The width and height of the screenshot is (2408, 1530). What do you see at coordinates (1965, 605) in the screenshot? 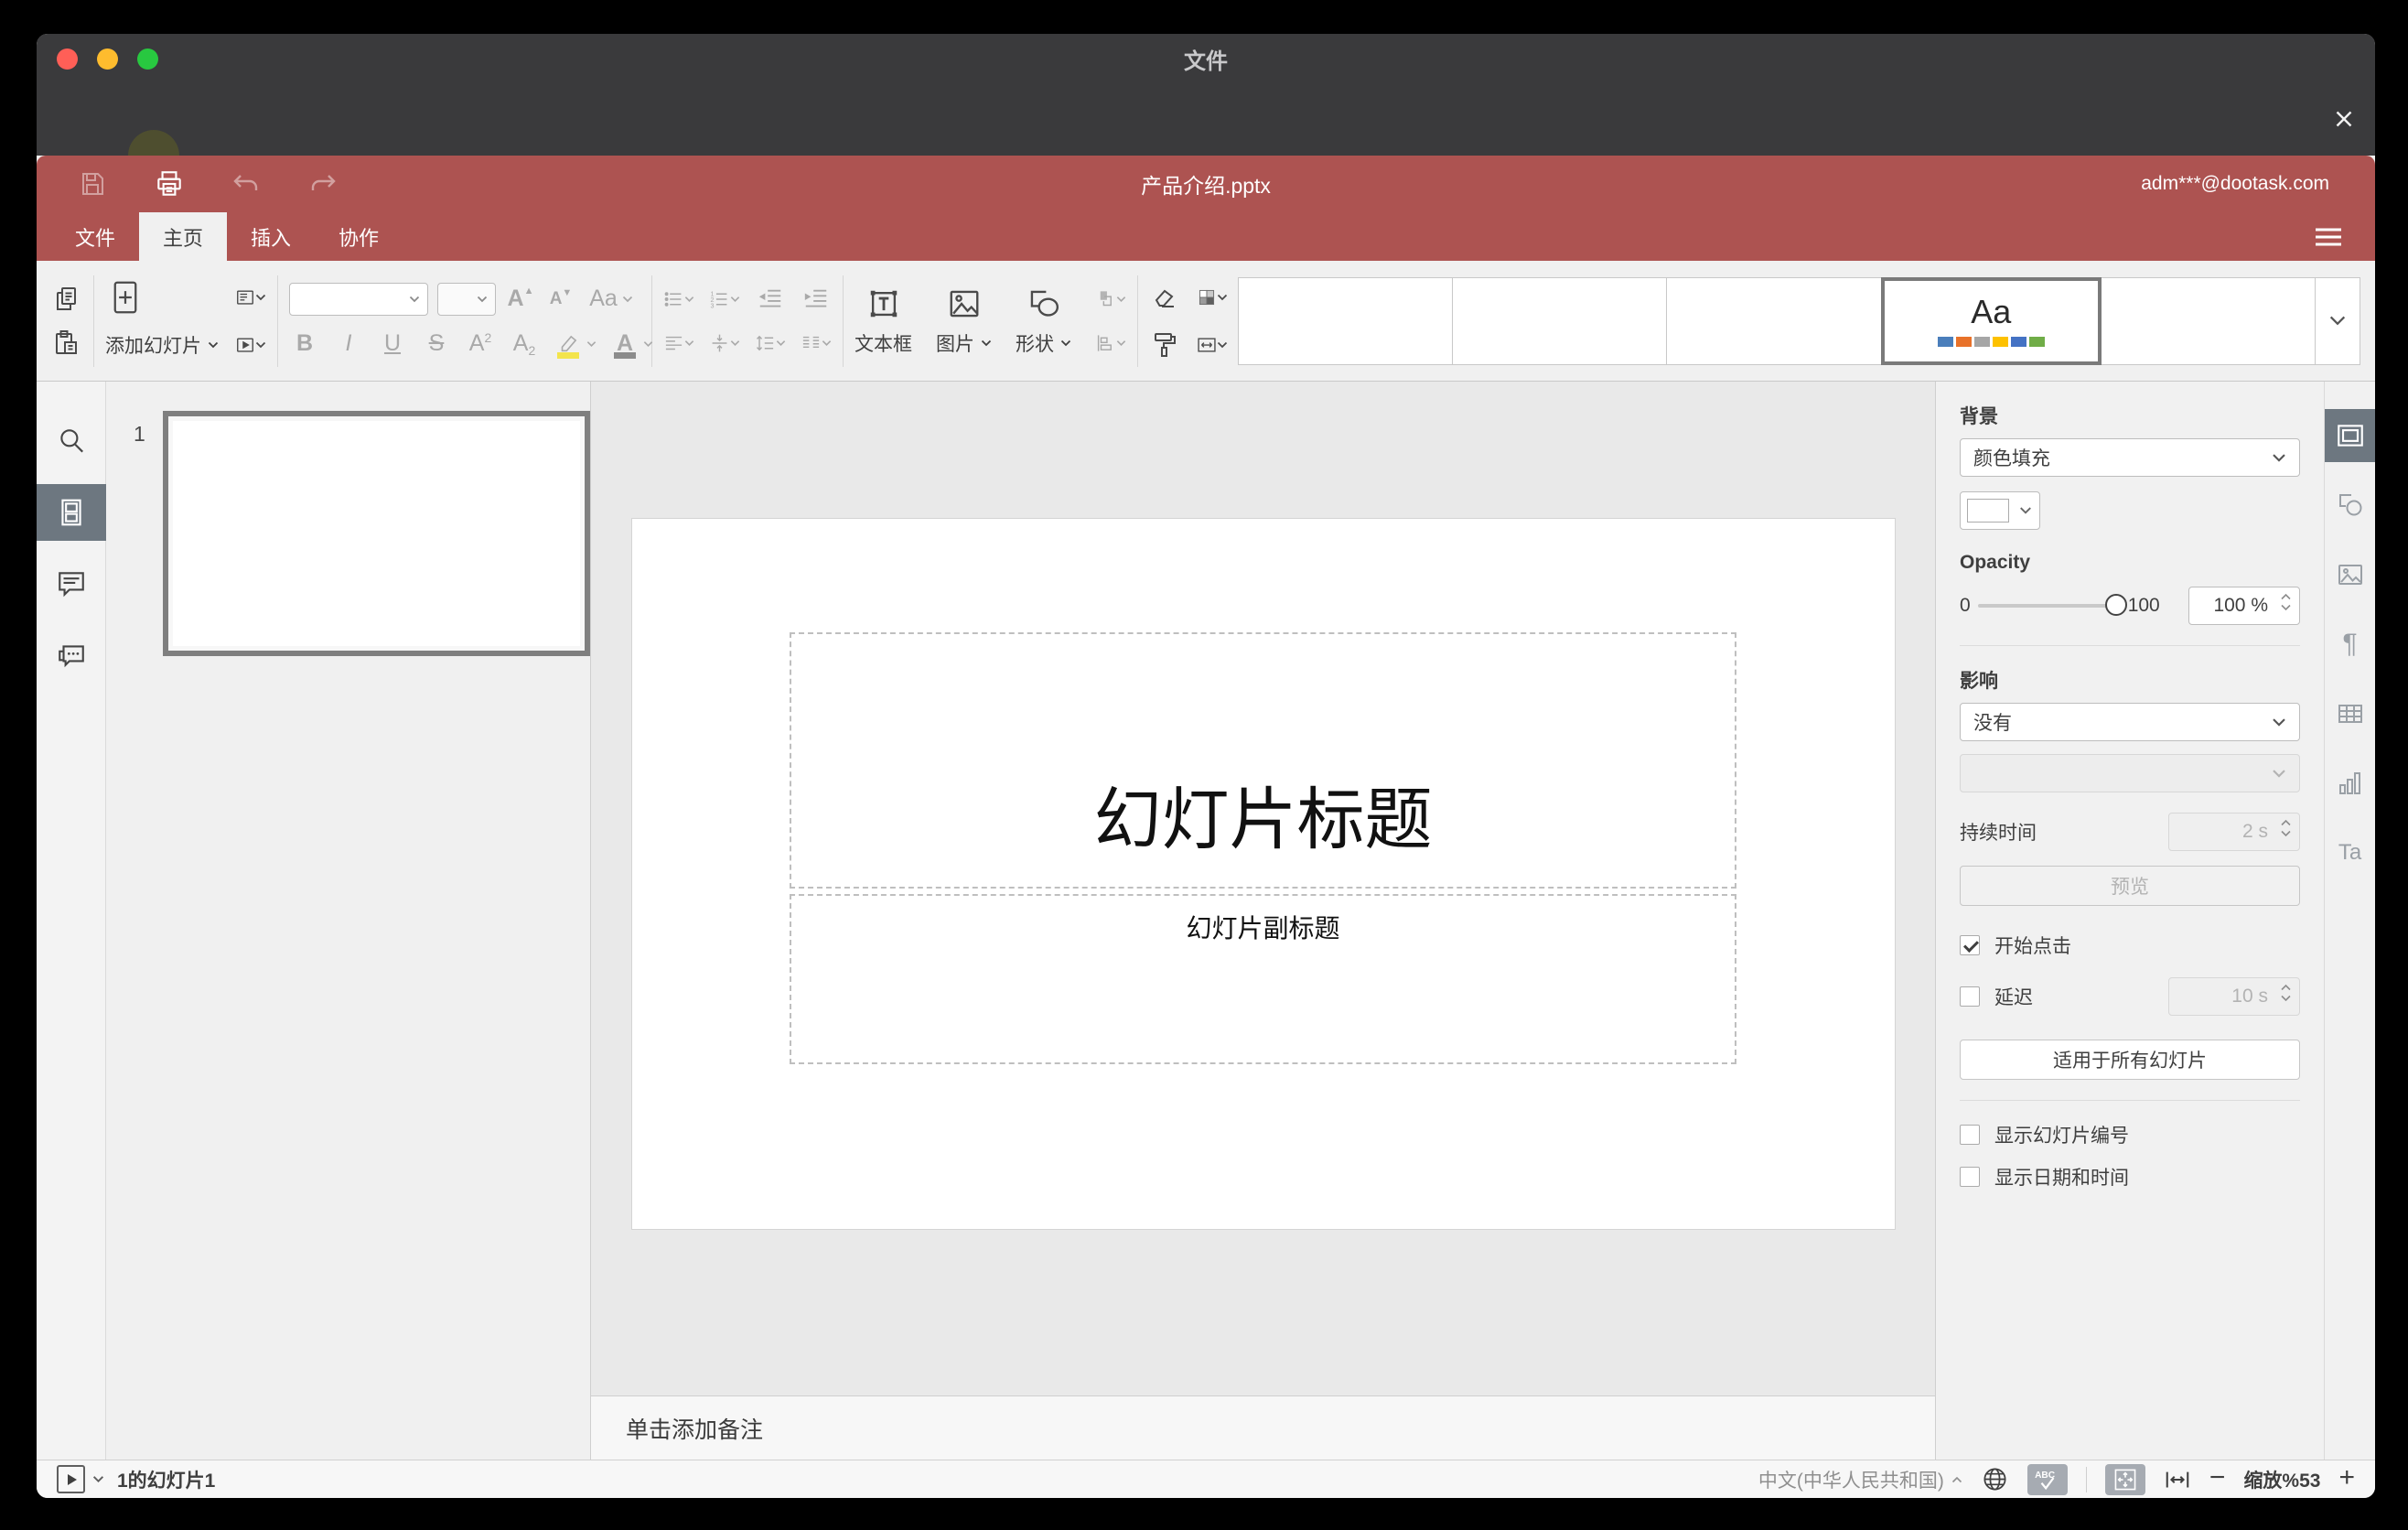
I see `opacity-min: 0` at bounding box center [1965, 605].